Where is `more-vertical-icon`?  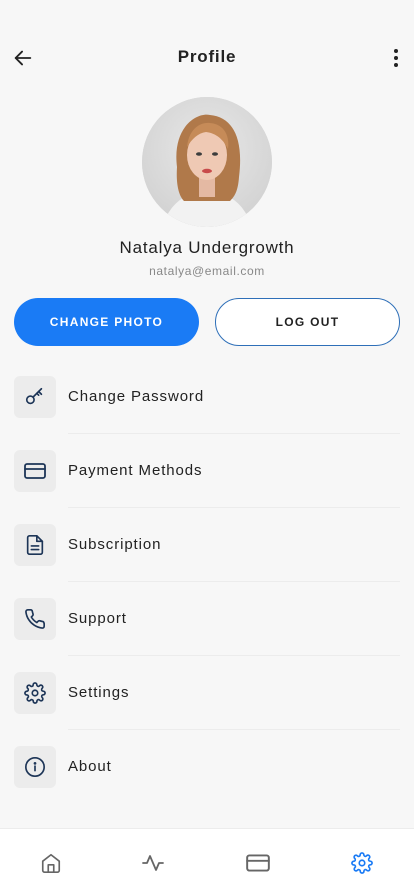 more-vertical-icon is located at coordinates (396, 58).